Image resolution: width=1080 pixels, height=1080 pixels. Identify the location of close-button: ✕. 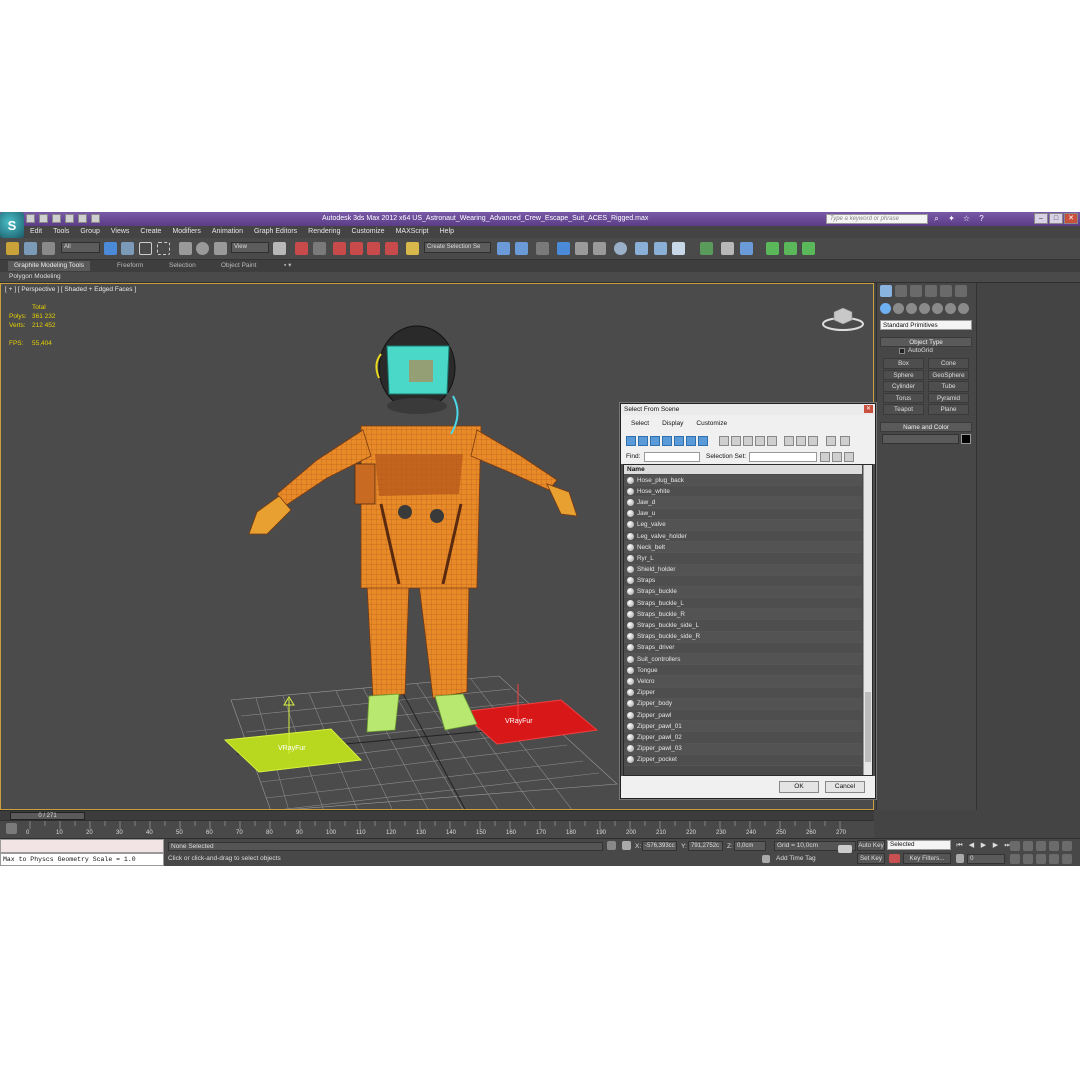
(1071, 218).